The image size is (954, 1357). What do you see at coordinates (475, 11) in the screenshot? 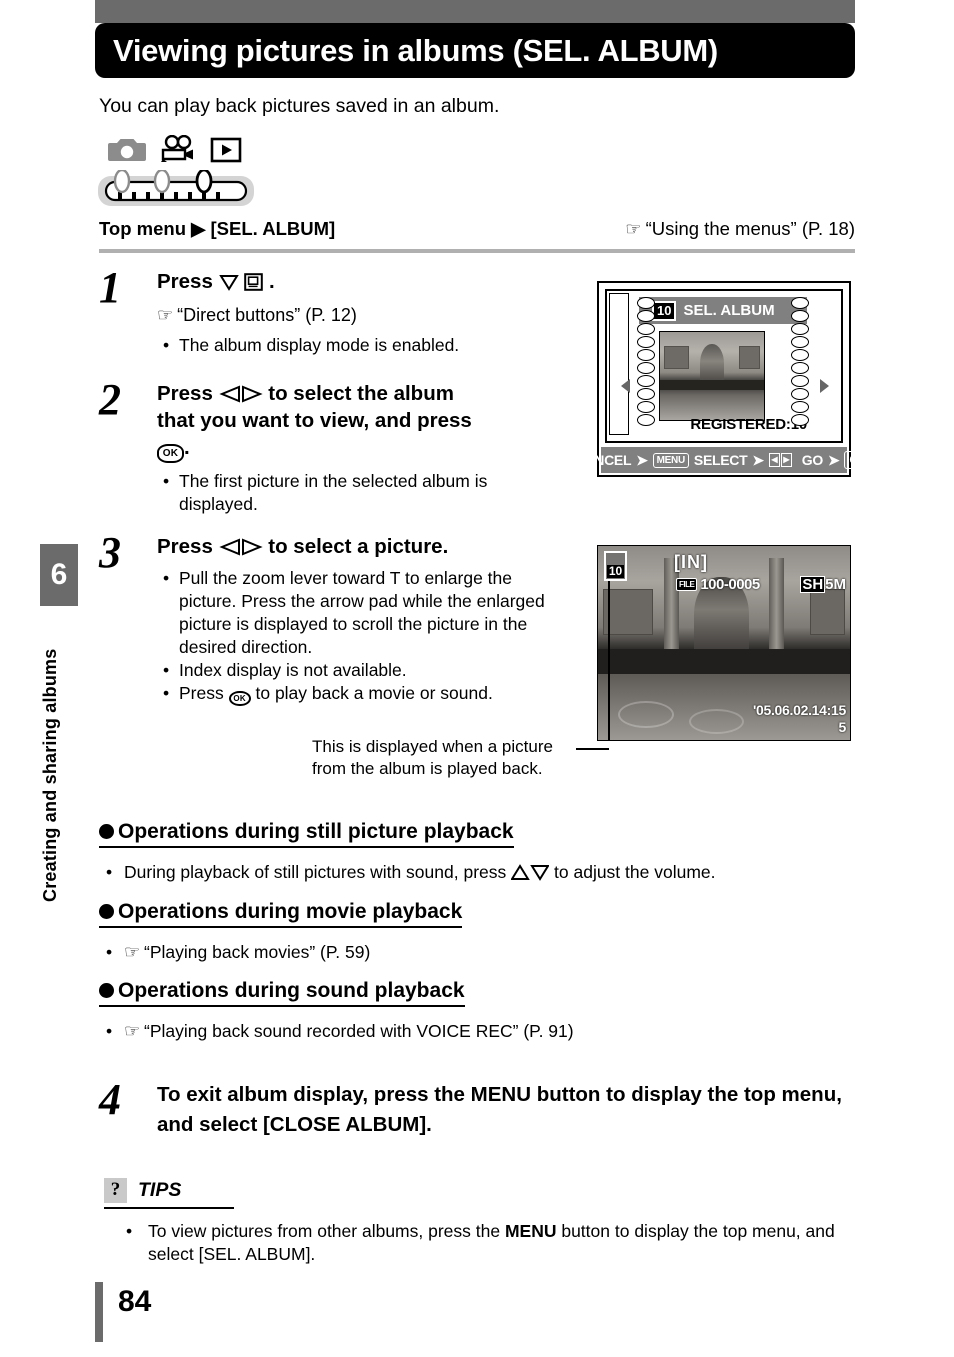
I see `header-accent-bar` at bounding box center [475, 11].